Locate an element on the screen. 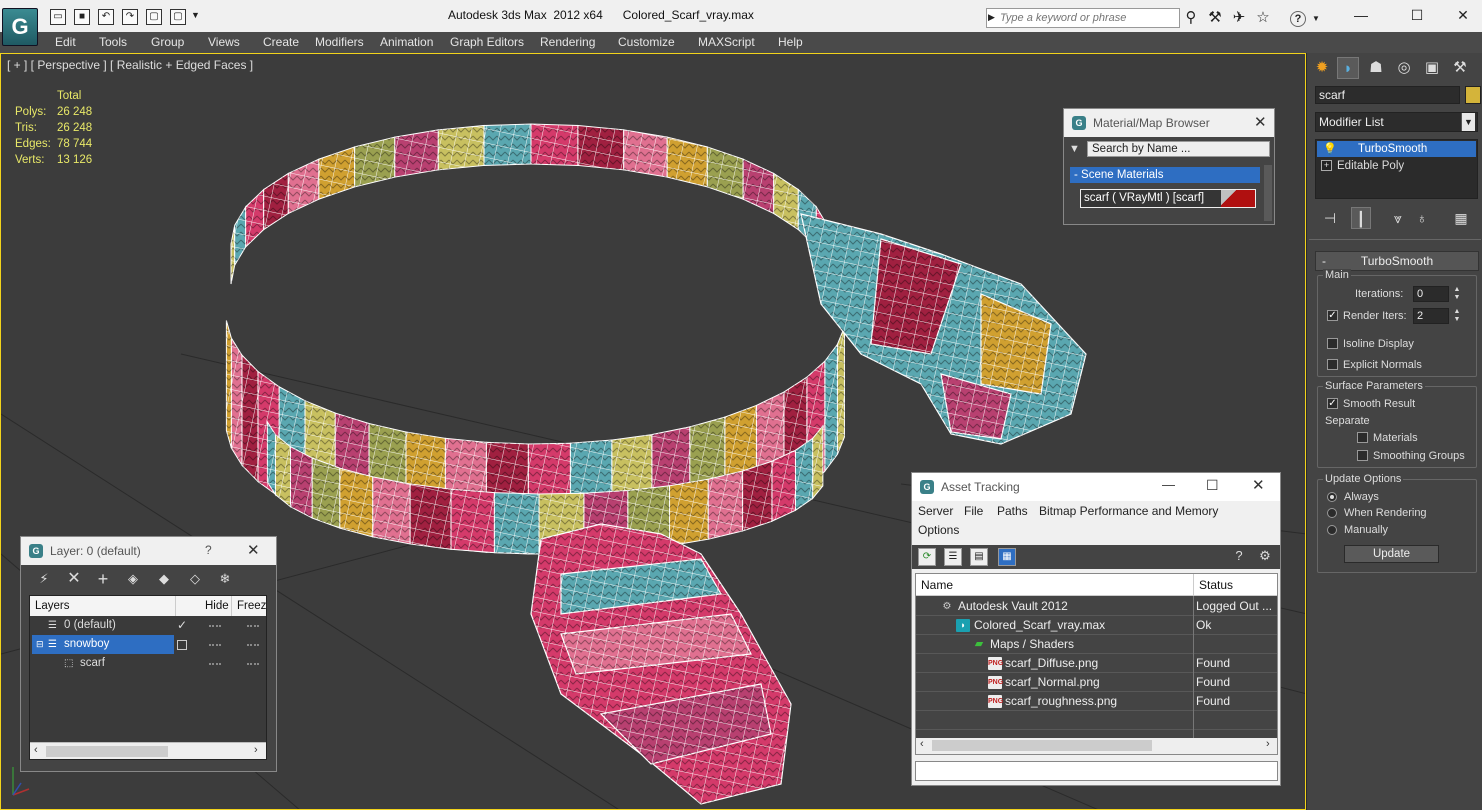  menu-animation: Animation is located at coordinates (406, 42).